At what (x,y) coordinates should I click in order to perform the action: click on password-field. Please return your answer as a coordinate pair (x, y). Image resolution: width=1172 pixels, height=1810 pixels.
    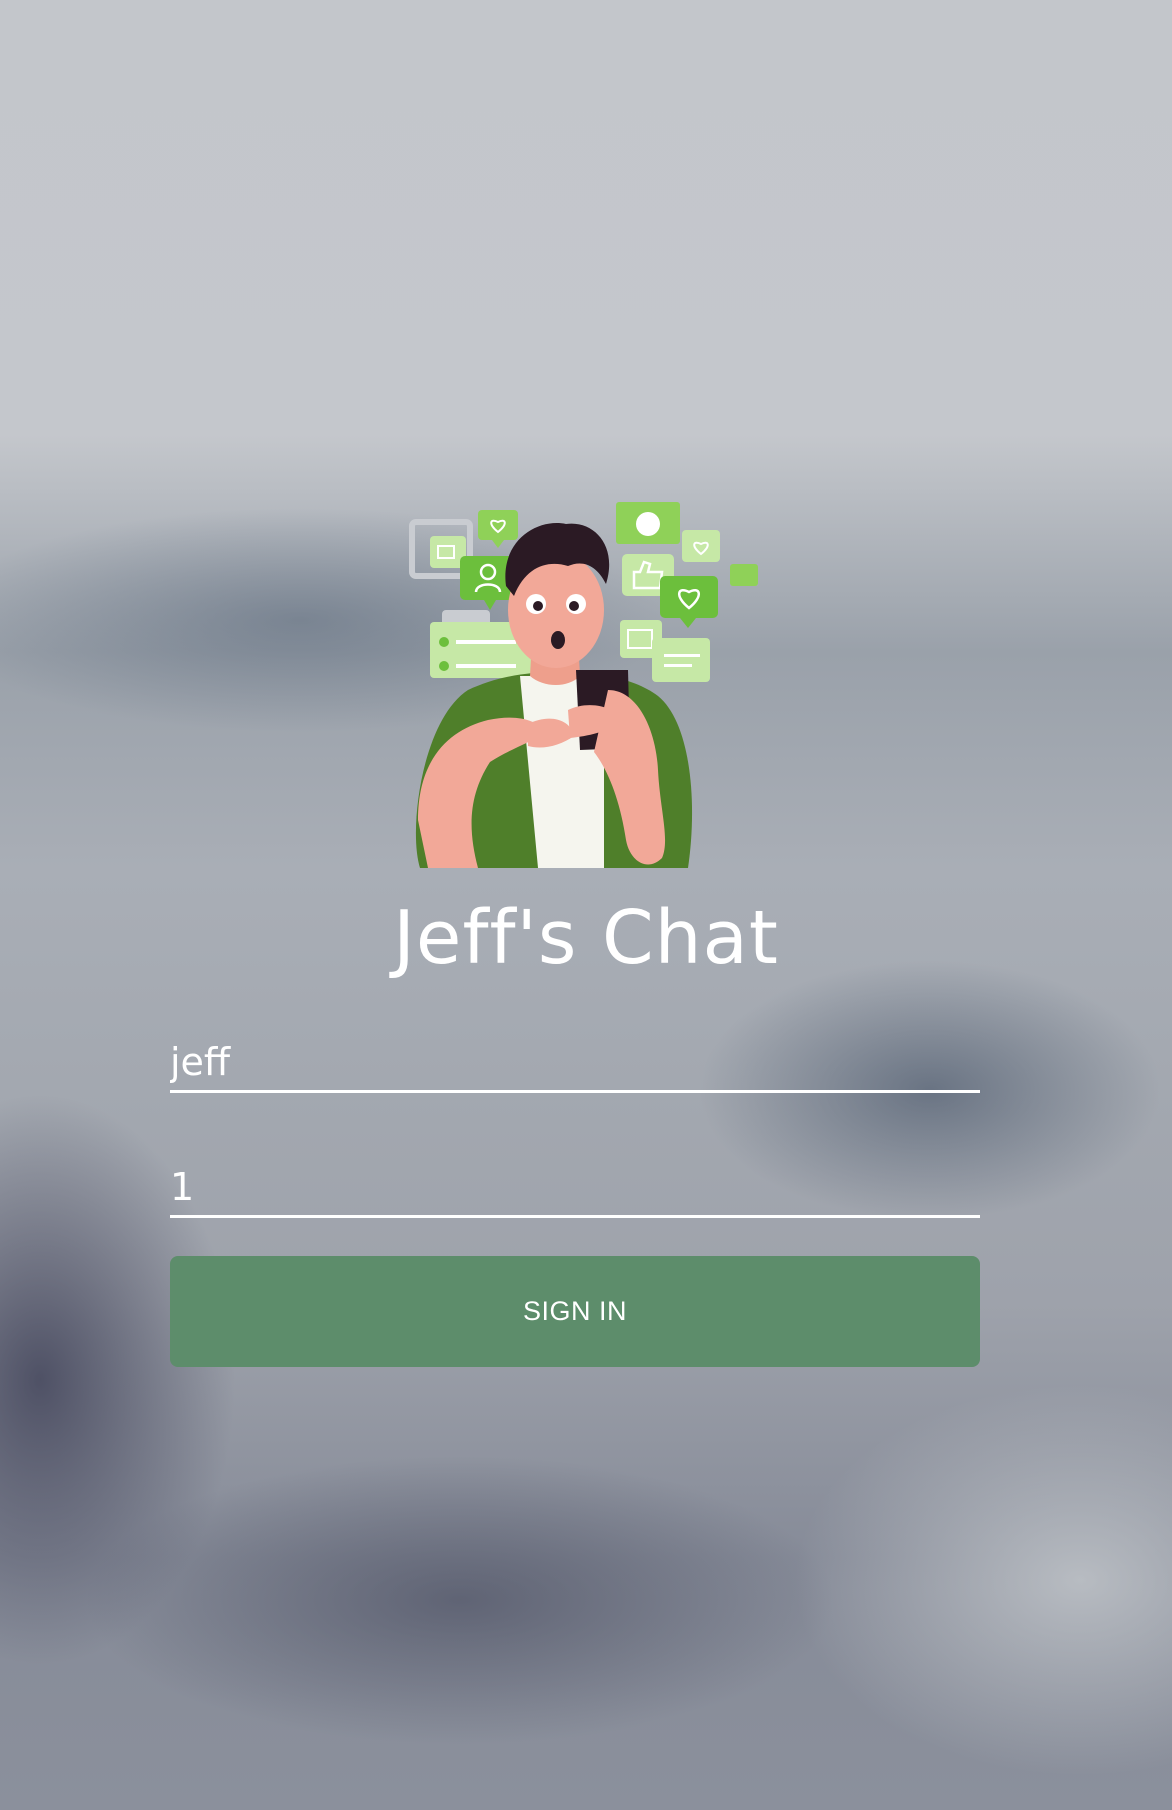
    Looking at the image, I should click on (575, 1181).